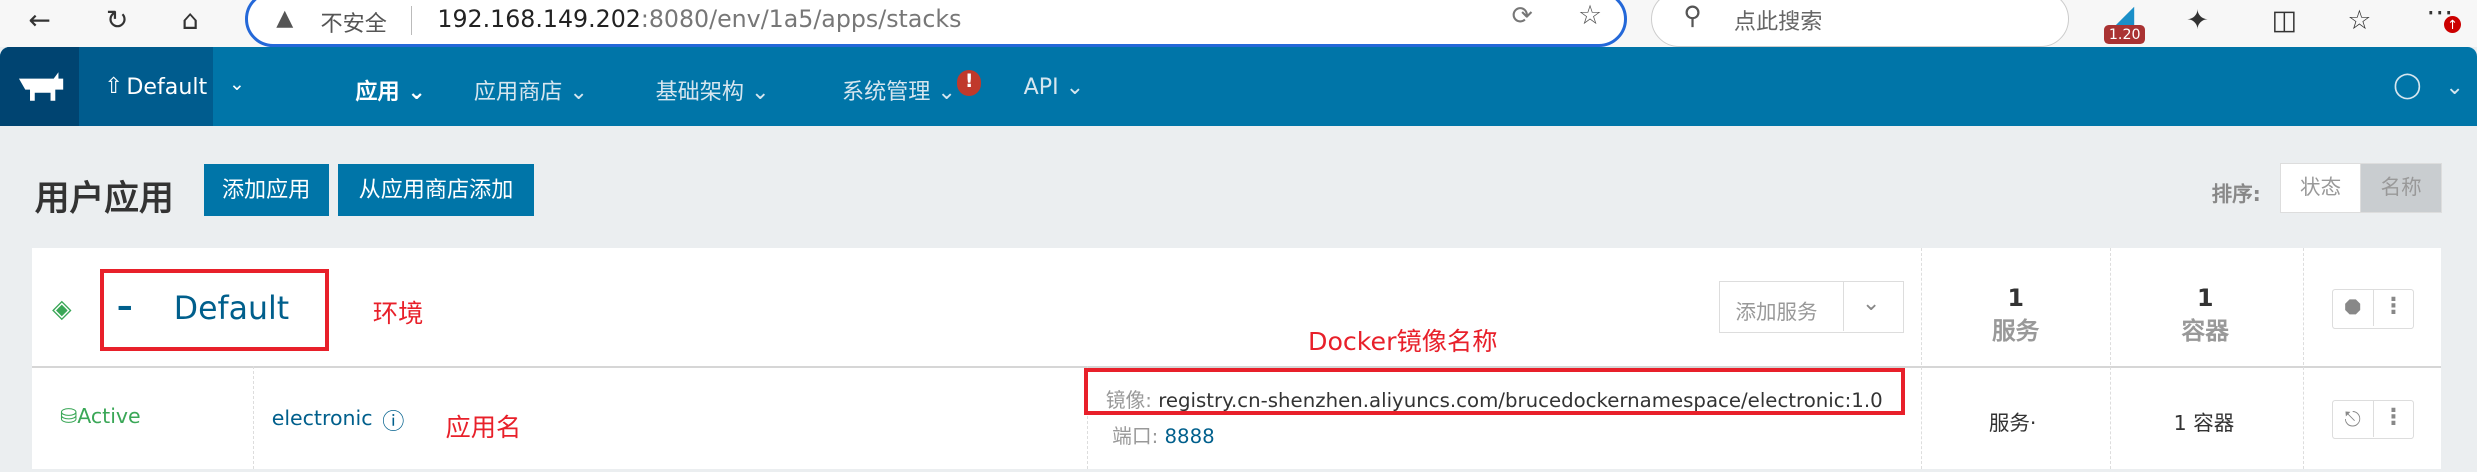 Image resolution: width=2477 pixels, height=472 pixels. What do you see at coordinates (322, 418) in the screenshot?
I see `service-name: electronic` at bounding box center [322, 418].